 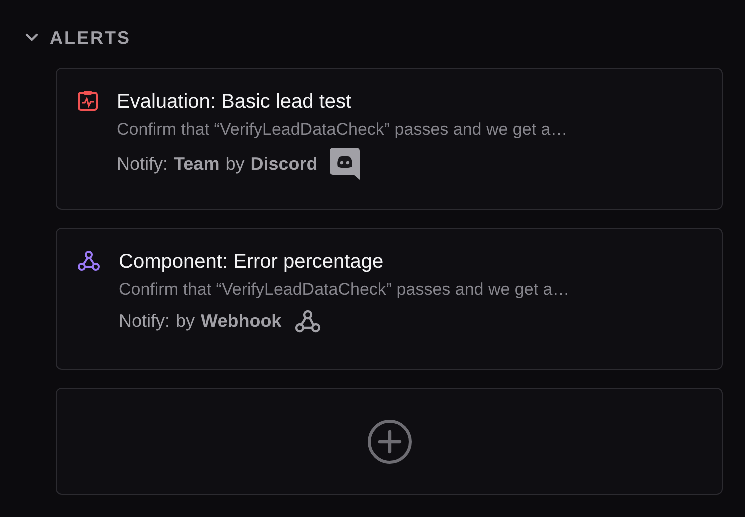 I want to click on webhook-icon, so click(x=308, y=321).